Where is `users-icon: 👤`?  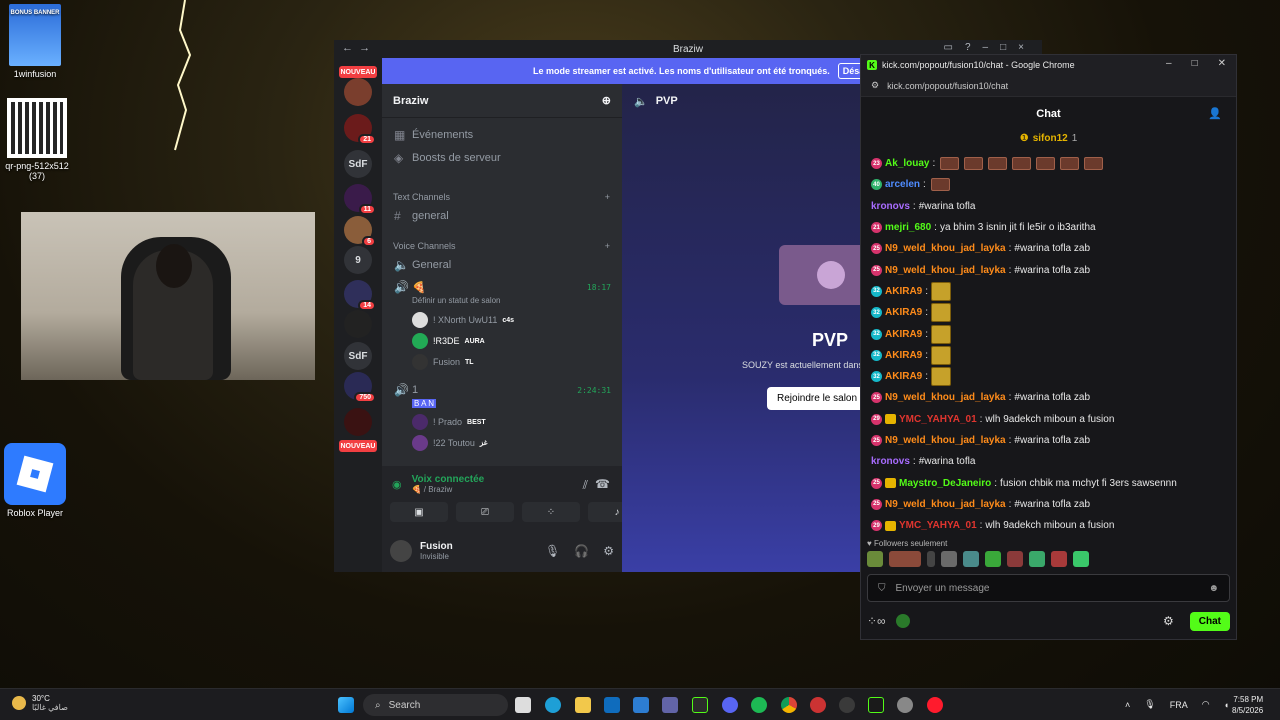 users-icon: 👤 is located at coordinates (1215, 113).